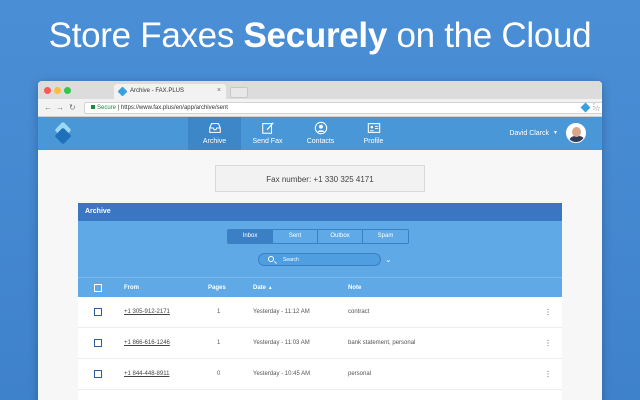 The image size is (640, 400). I want to click on nav-send-fax: Send Fax, so click(267, 133).